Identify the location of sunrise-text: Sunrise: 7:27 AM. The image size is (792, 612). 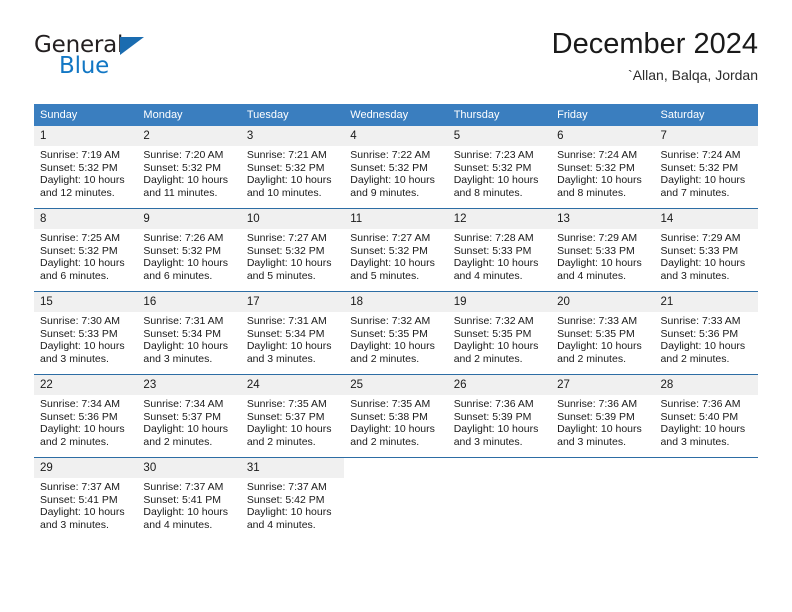
(390, 238).